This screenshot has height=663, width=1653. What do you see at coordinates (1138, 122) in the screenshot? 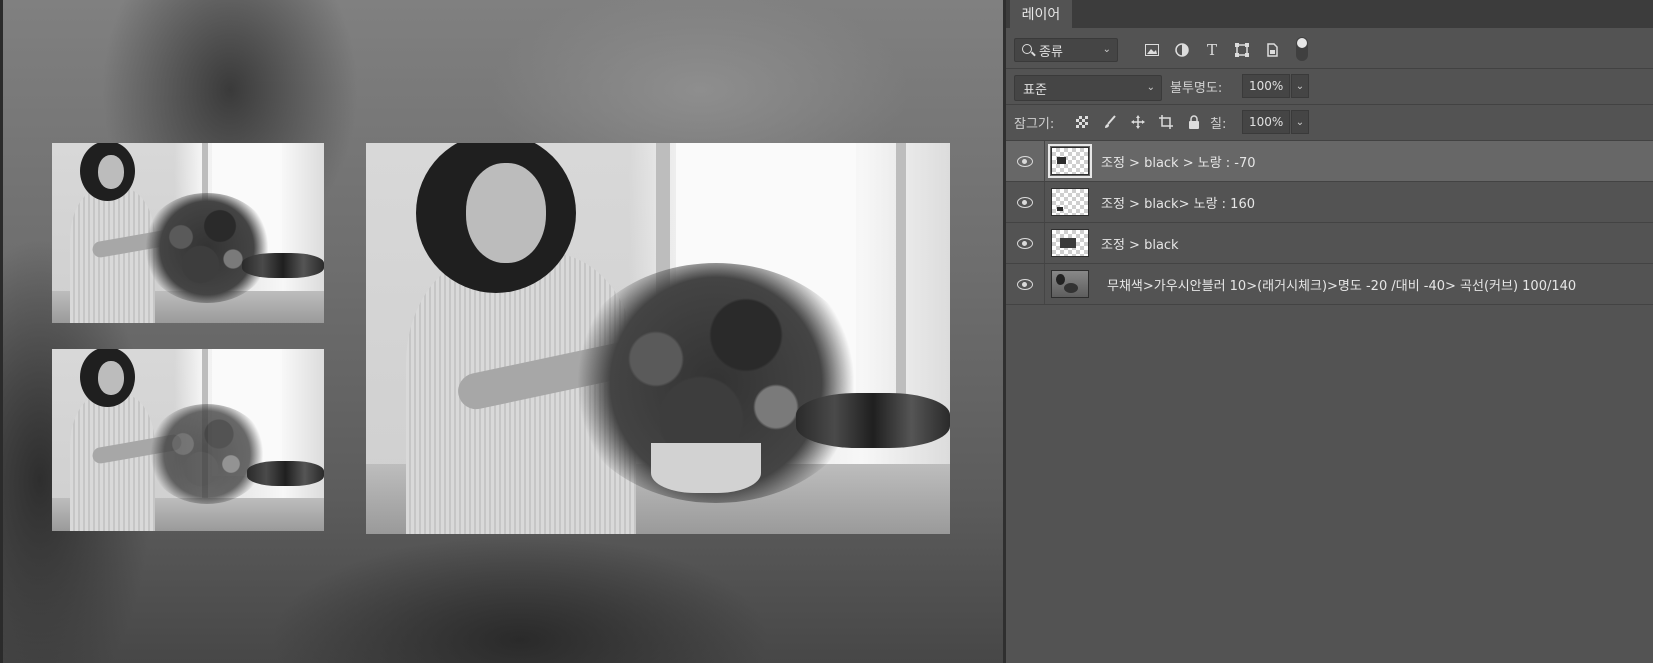
I see `lock-position-icon` at bounding box center [1138, 122].